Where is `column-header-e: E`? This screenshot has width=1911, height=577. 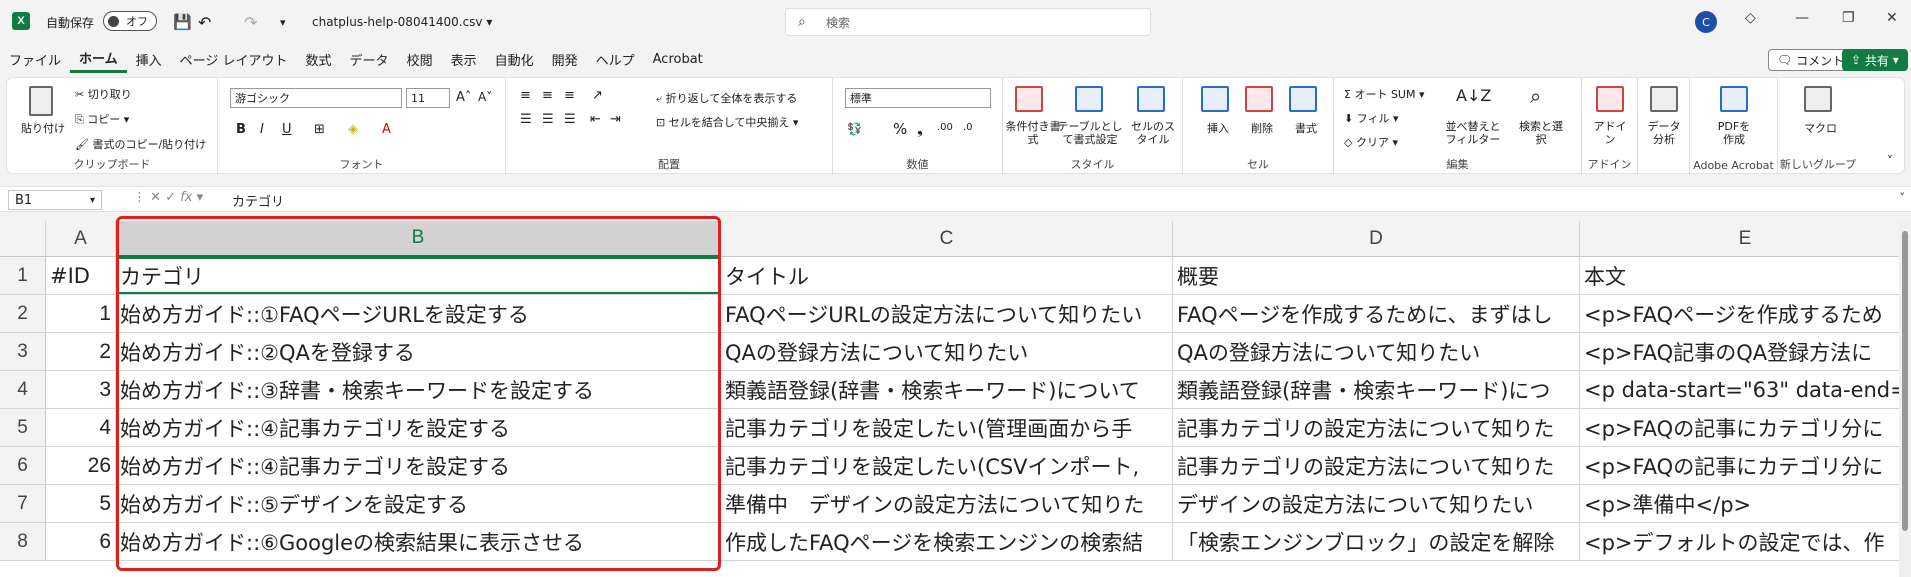 column-header-e: E is located at coordinates (1745, 239).